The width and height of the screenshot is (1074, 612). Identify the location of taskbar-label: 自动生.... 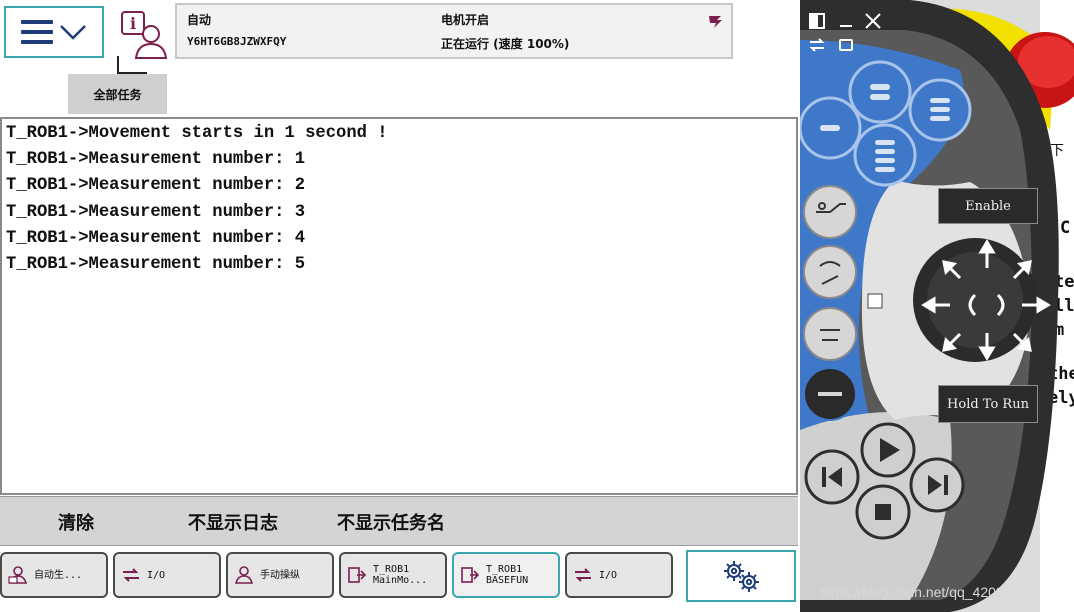
(58, 575).